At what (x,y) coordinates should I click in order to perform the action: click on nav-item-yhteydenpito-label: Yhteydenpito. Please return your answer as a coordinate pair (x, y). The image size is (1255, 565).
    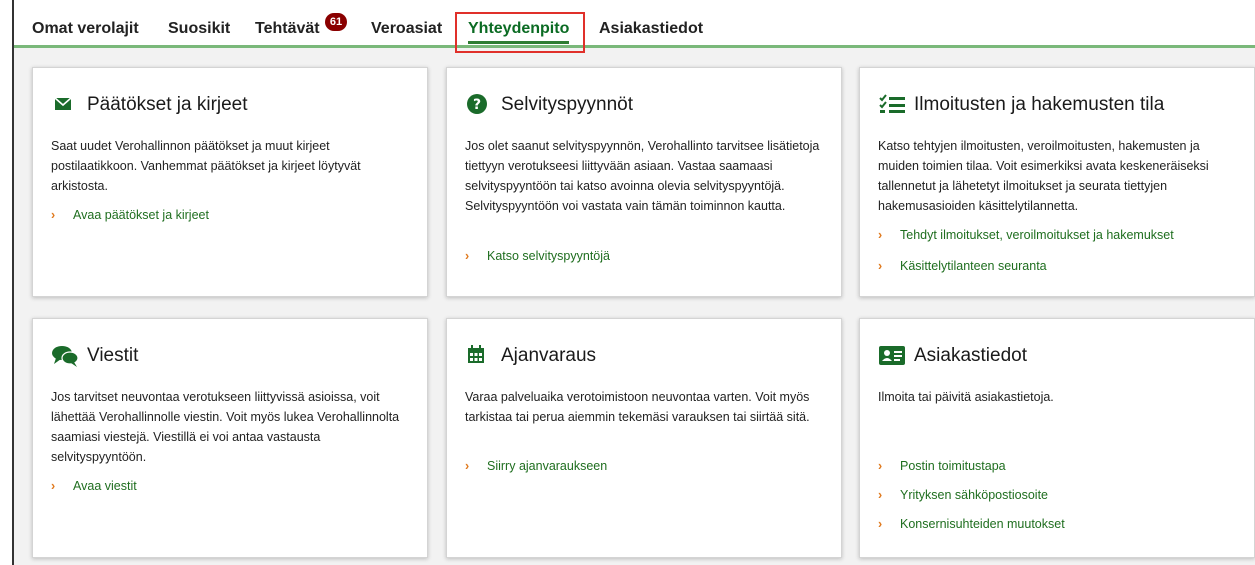
    Looking at the image, I should click on (519, 28).